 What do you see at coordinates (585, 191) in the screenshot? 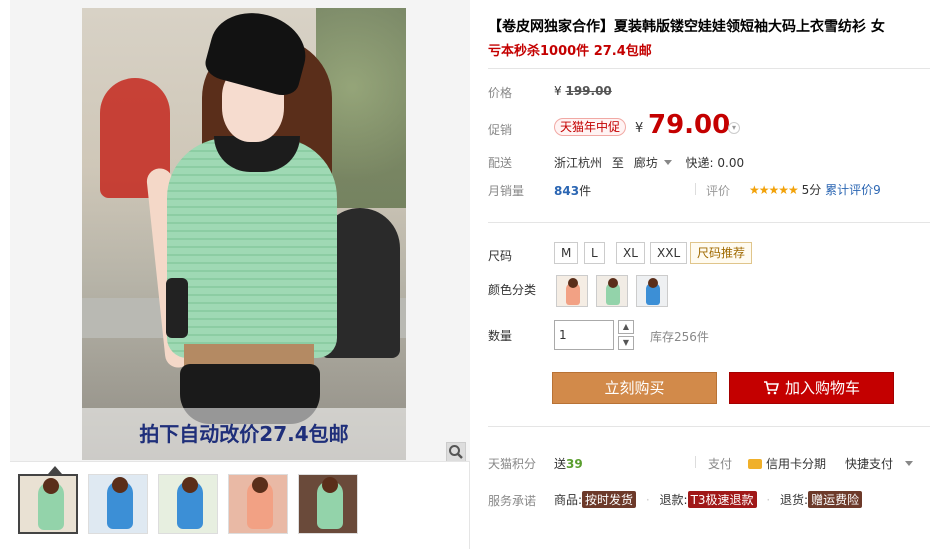
I see `sales-unit: 件` at bounding box center [585, 191].